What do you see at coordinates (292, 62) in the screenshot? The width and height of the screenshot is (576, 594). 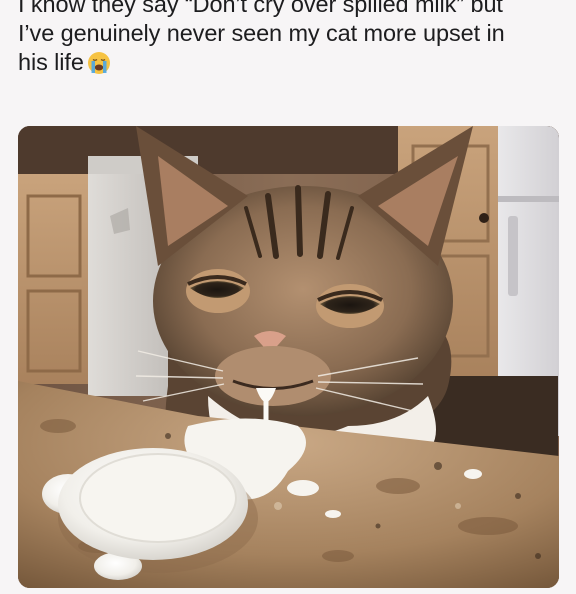 I see `caption-line-3: his life` at bounding box center [292, 62].